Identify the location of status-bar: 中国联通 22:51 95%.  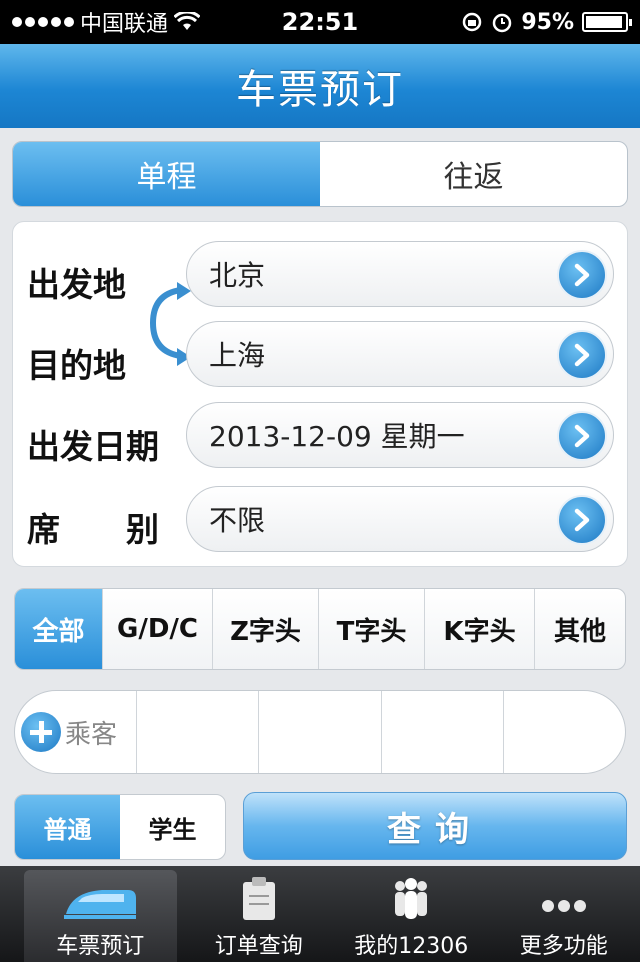
(320, 22).